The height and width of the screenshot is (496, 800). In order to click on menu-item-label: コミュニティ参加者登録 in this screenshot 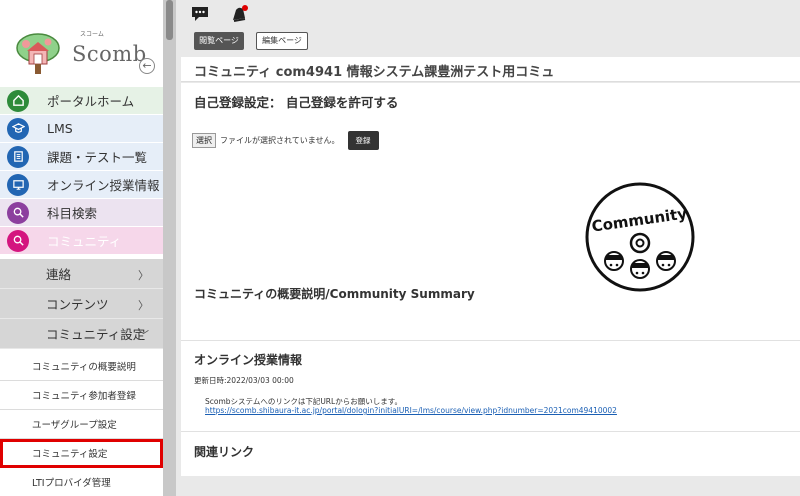, I will do `click(84, 396)`.